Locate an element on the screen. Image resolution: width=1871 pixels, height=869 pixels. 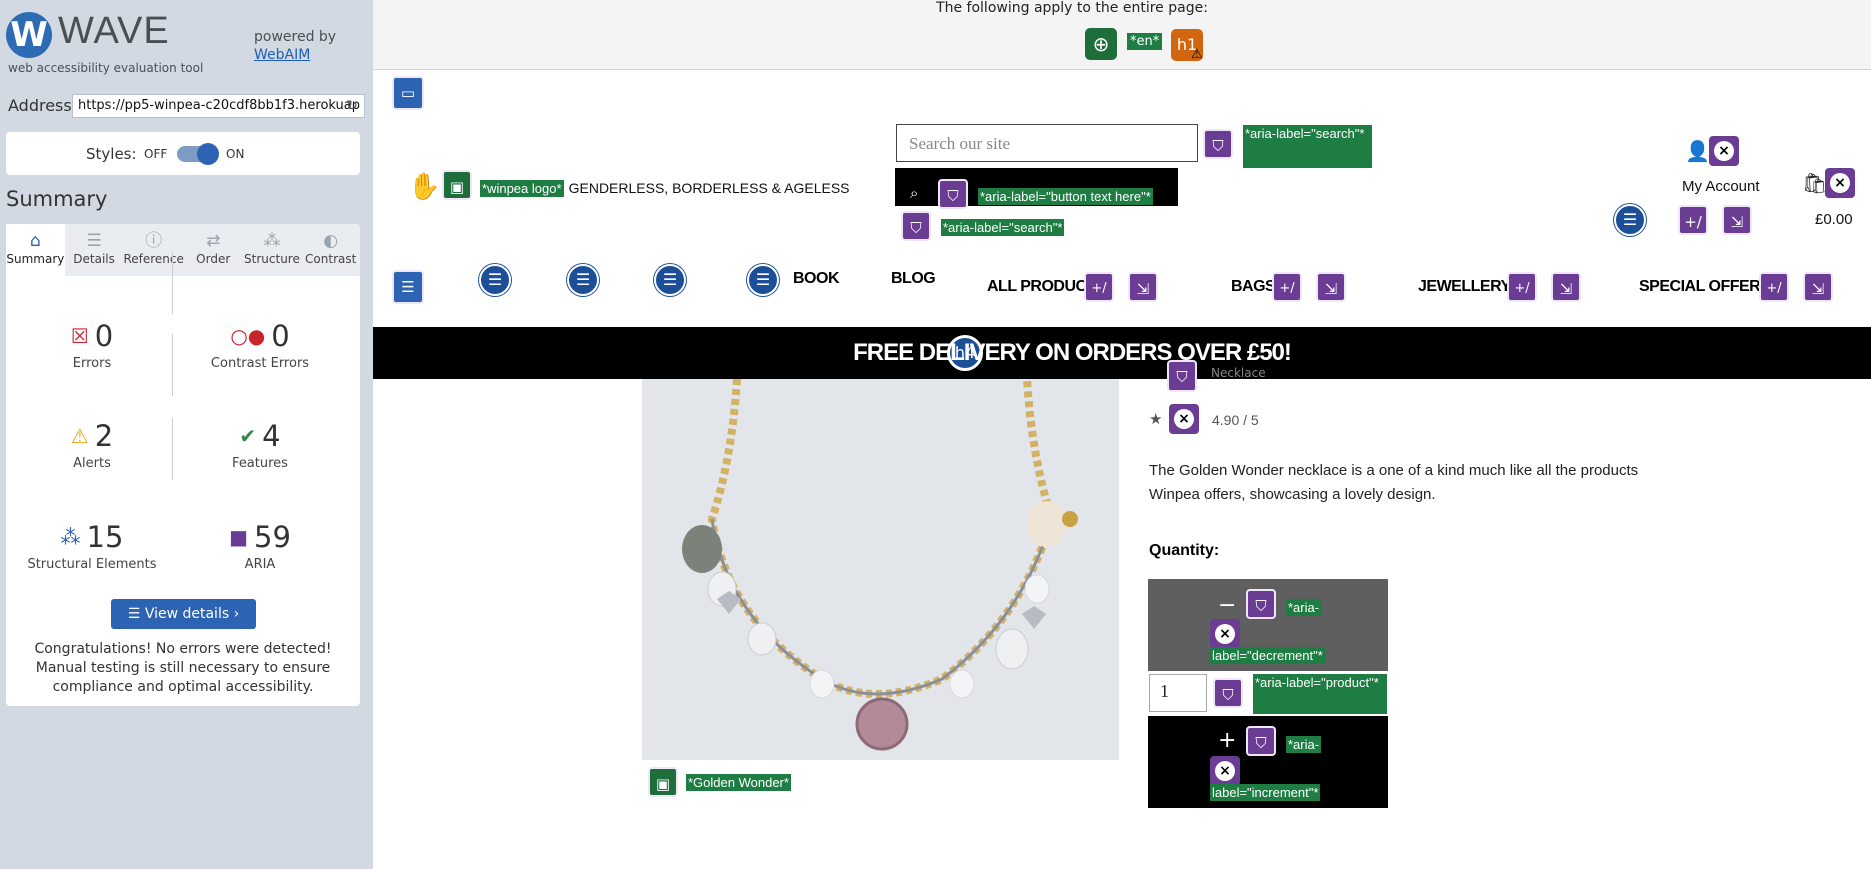
tab-structure: ⁂ Structure is located at coordinates (272, 250).